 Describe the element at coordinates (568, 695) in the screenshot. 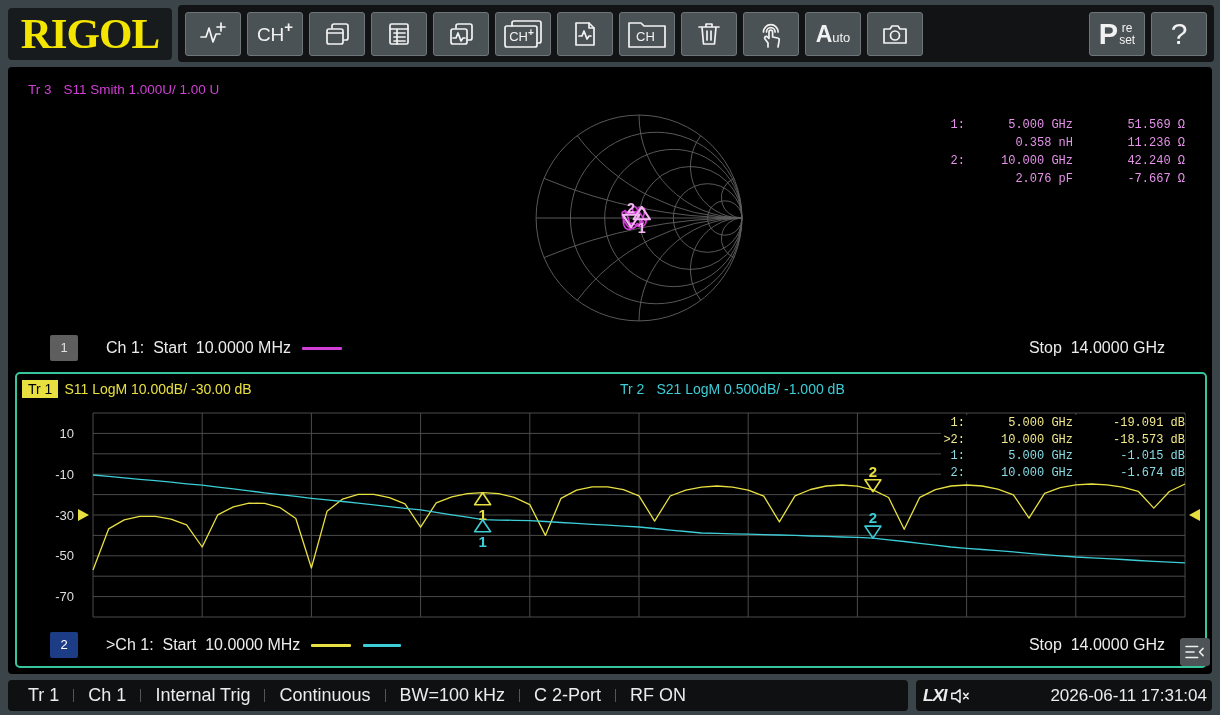

I see `status-item: C 2-Port` at that location.